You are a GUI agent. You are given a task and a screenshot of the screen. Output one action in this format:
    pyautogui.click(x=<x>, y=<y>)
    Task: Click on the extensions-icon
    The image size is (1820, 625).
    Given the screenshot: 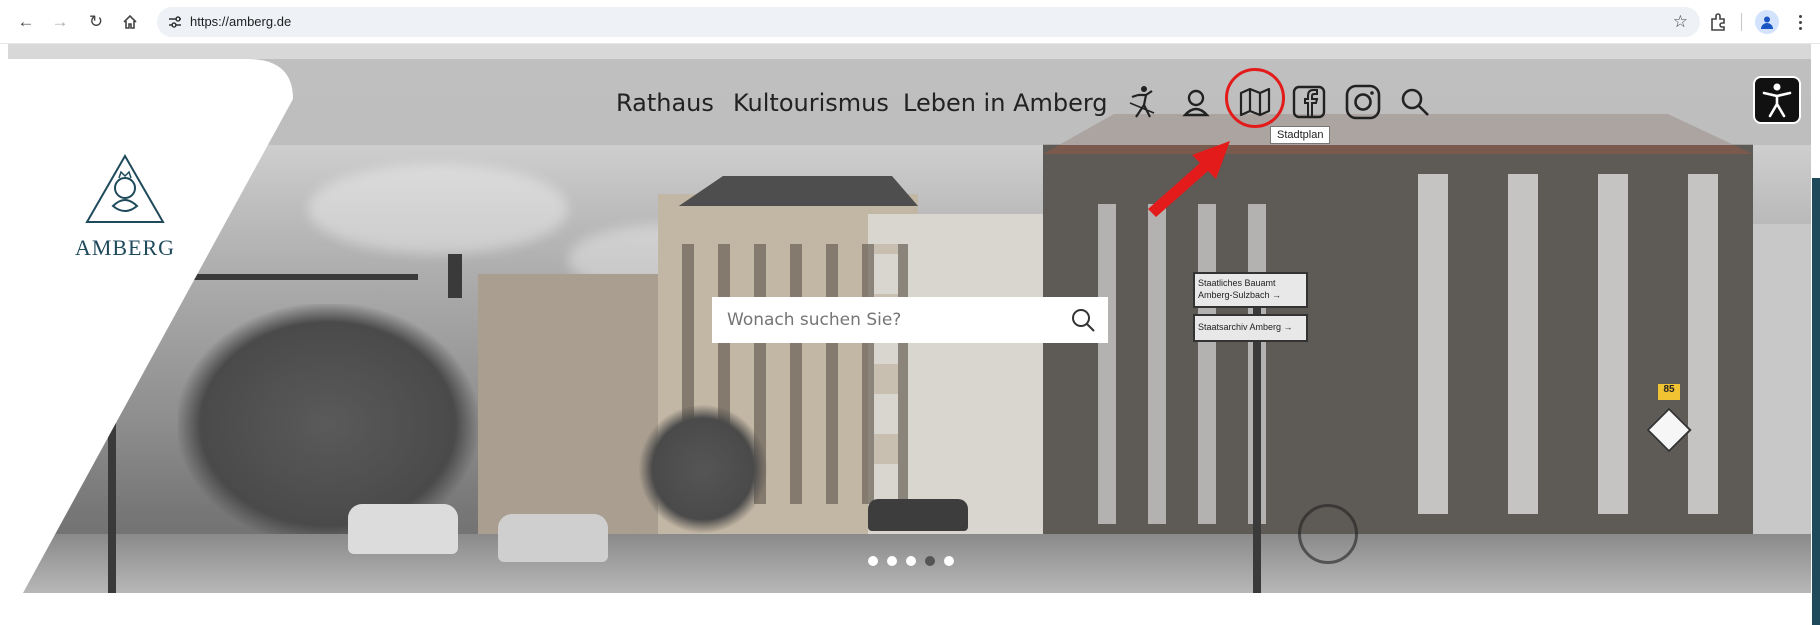 What is the action you would take?
    pyautogui.click(x=1719, y=22)
    